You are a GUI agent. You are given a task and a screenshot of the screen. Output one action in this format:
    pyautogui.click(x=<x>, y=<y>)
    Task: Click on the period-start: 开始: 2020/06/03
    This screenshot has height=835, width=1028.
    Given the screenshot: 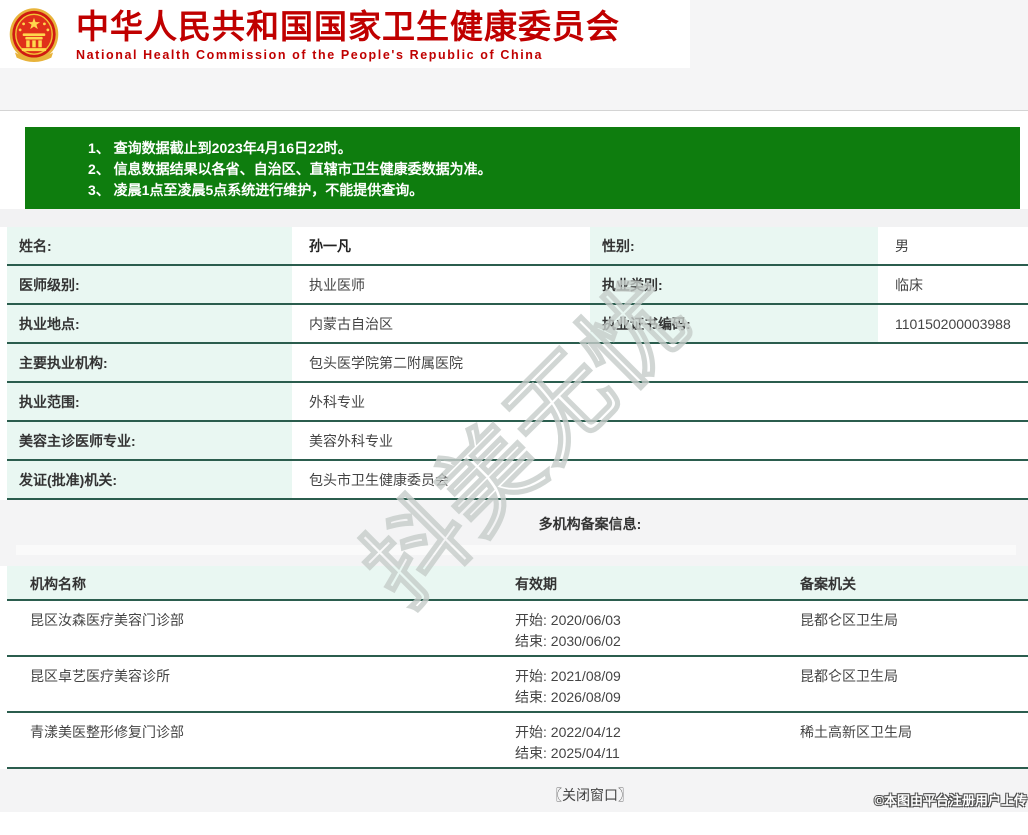 What is the action you would take?
    pyautogui.click(x=568, y=620)
    